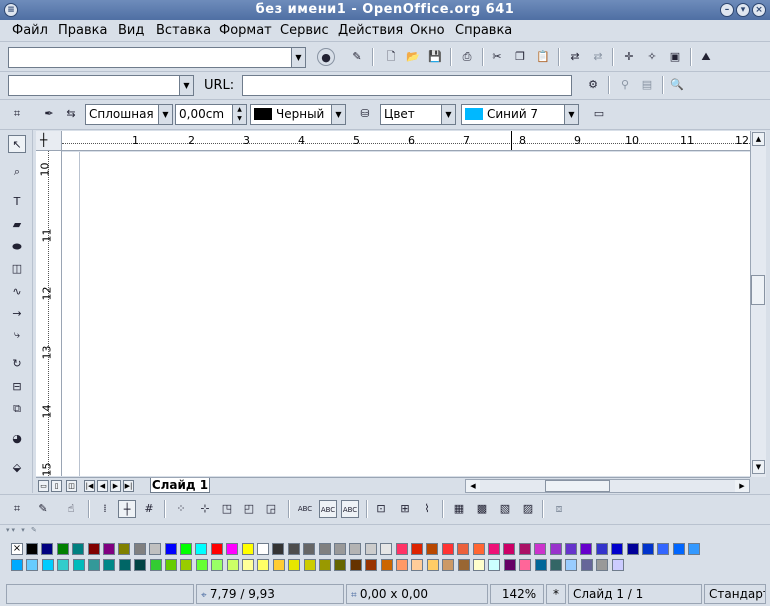 The image size is (770, 606). I want to click on grayscale-icon: ▧, so click(505, 509).